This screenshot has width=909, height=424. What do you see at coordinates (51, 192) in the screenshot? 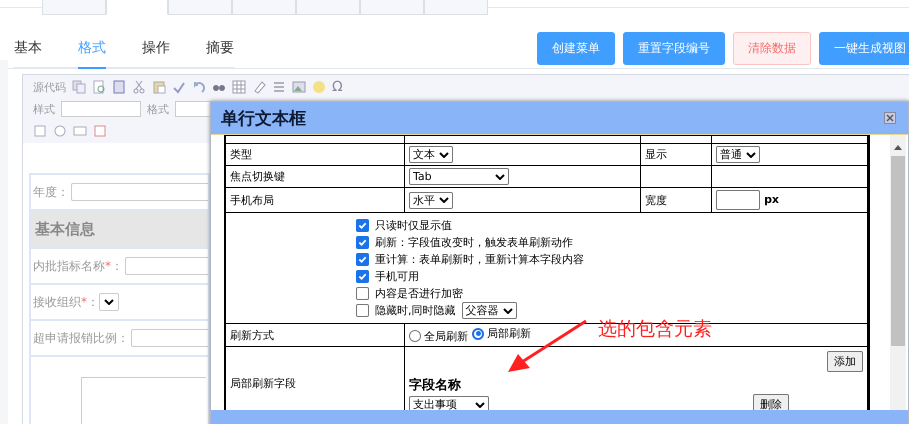
I see `field-label: 年度：` at bounding box center [51, 192].